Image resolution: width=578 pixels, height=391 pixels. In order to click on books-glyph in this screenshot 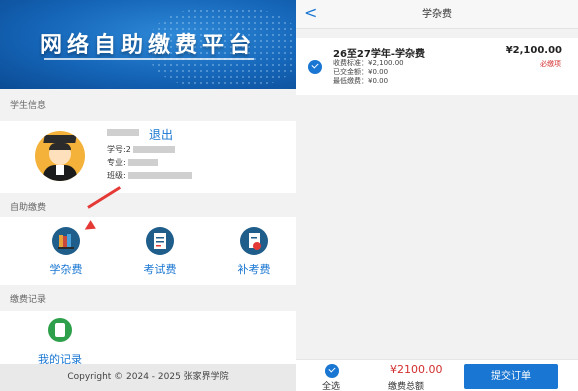, I will do `click(66, 241)`.